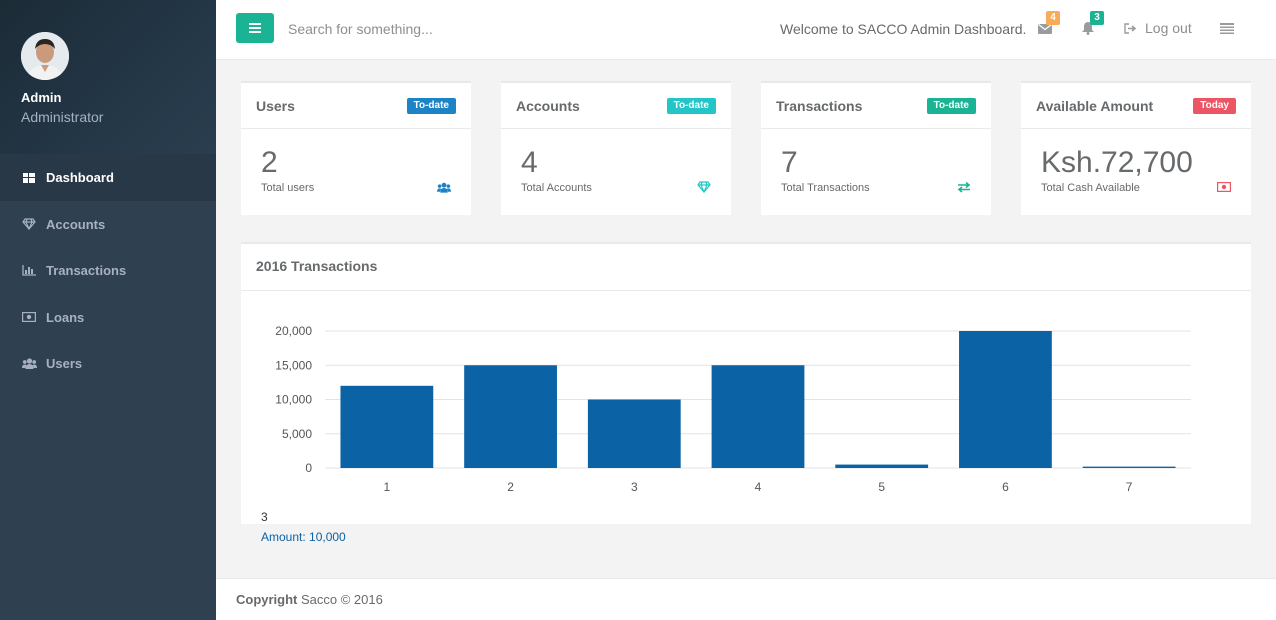 The height and width of the screenshot is (620, 1276). What do you see at coordinates (616, 106) in the screenshot?
I see `card-header: Accounts To-date` at bounding box center [616, 106].